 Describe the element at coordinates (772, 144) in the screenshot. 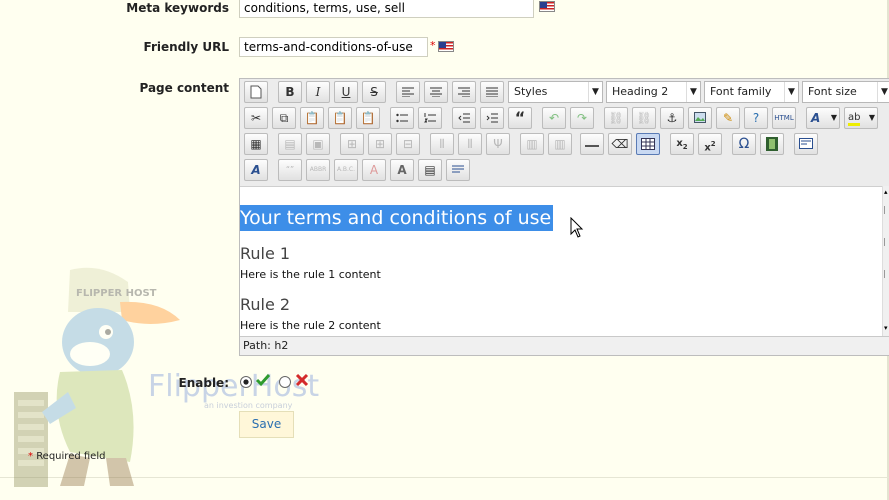

I see `media-icon` at that location.